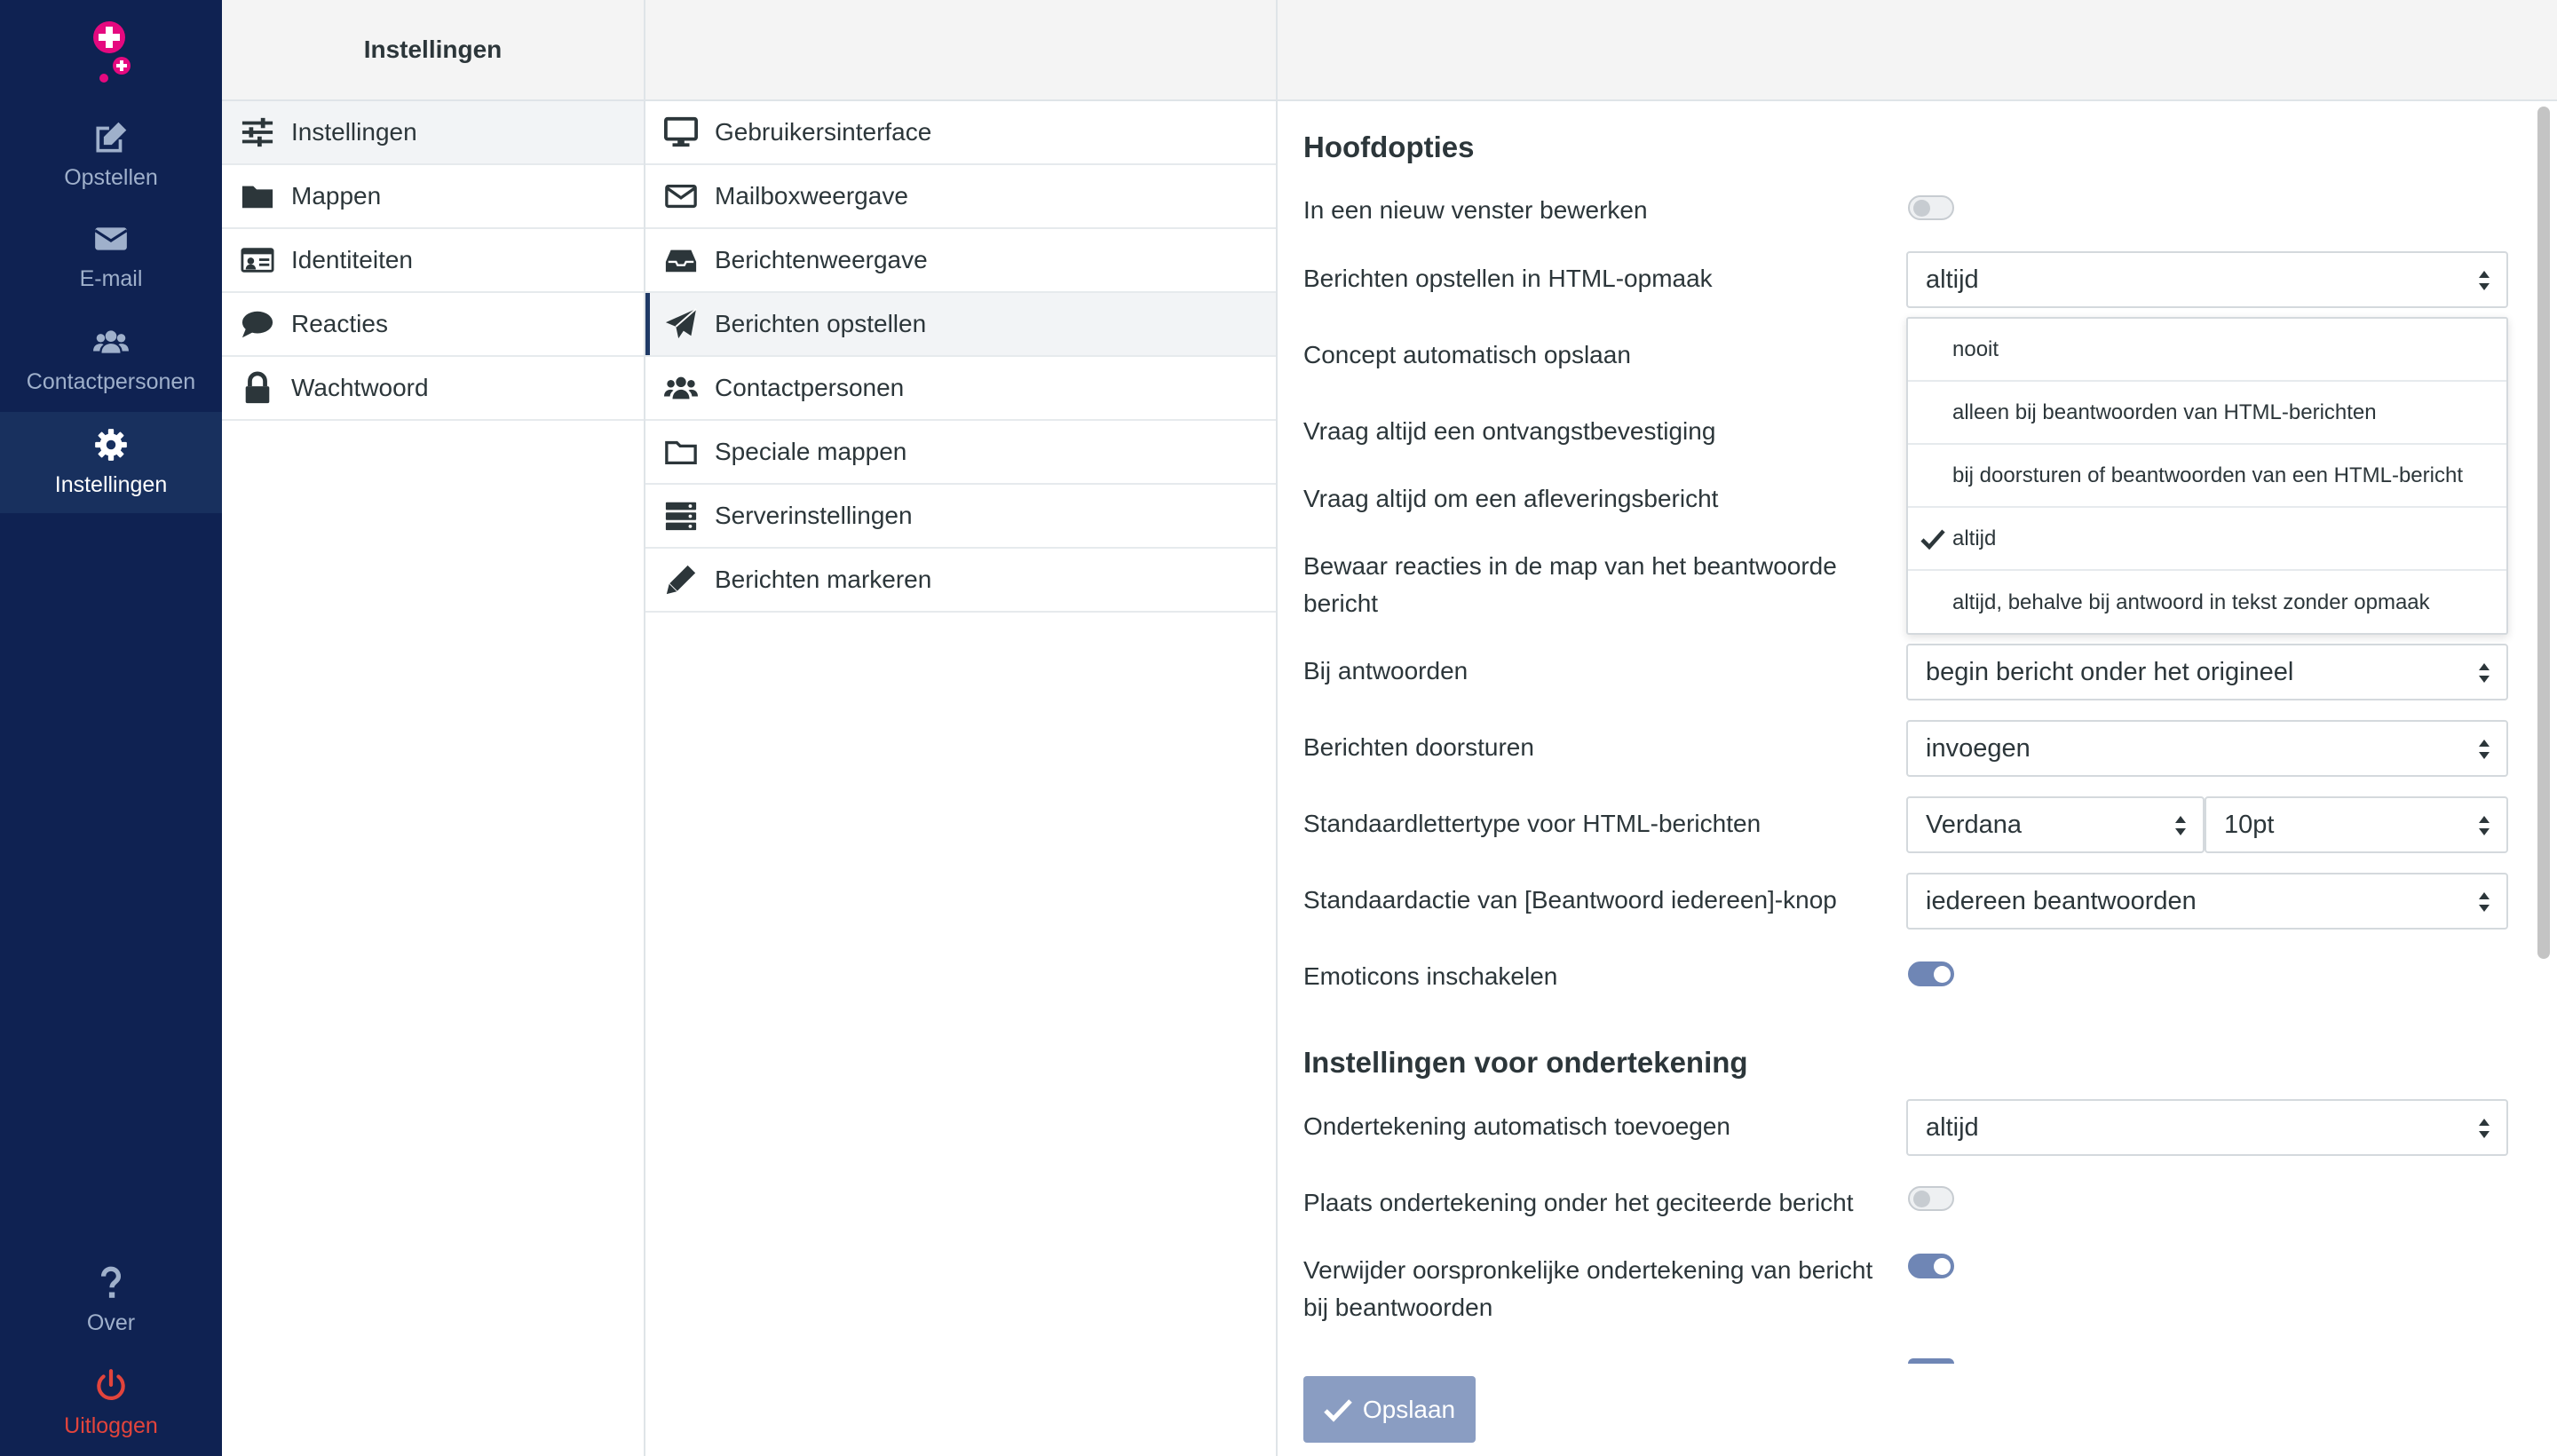  What do you see at coordinates (2055, 824) in the screenshot?
I see `select-default-font: Verdana` at bounding box center [2055, 824].